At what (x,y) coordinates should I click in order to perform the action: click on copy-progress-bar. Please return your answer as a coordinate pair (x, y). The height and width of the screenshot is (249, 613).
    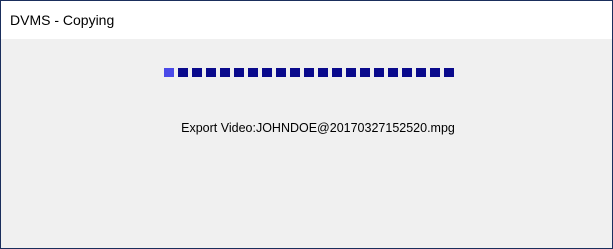
    Looking at the image, I should click on (309, 72).